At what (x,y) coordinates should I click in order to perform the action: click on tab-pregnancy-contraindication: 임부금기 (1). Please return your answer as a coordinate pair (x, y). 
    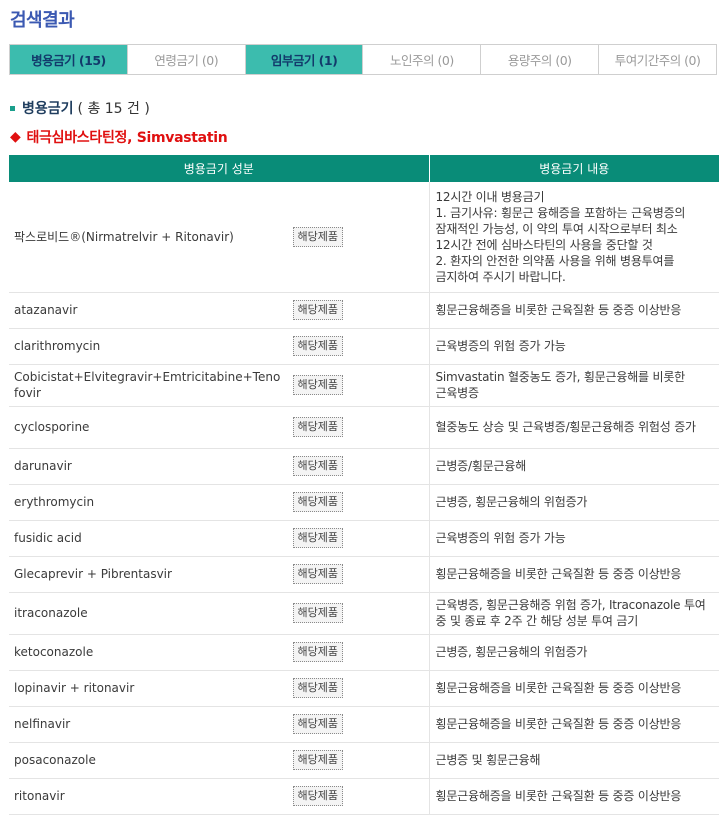
    Looking at the image, I should click on (304, 59).